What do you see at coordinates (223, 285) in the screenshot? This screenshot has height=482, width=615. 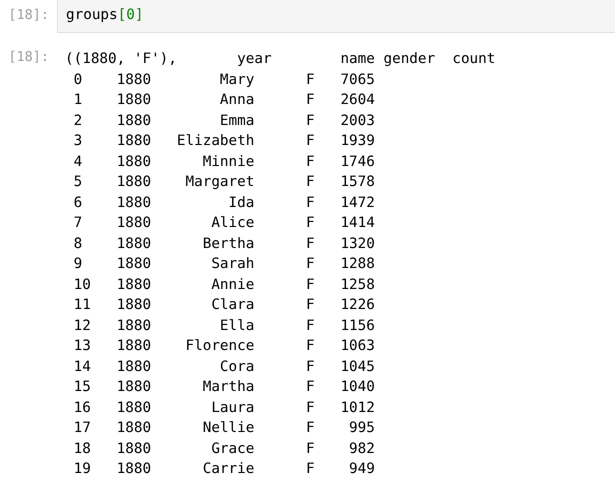 I see `output-line: 10 1880 Annie F 1258` at bounding box center [223, 285].